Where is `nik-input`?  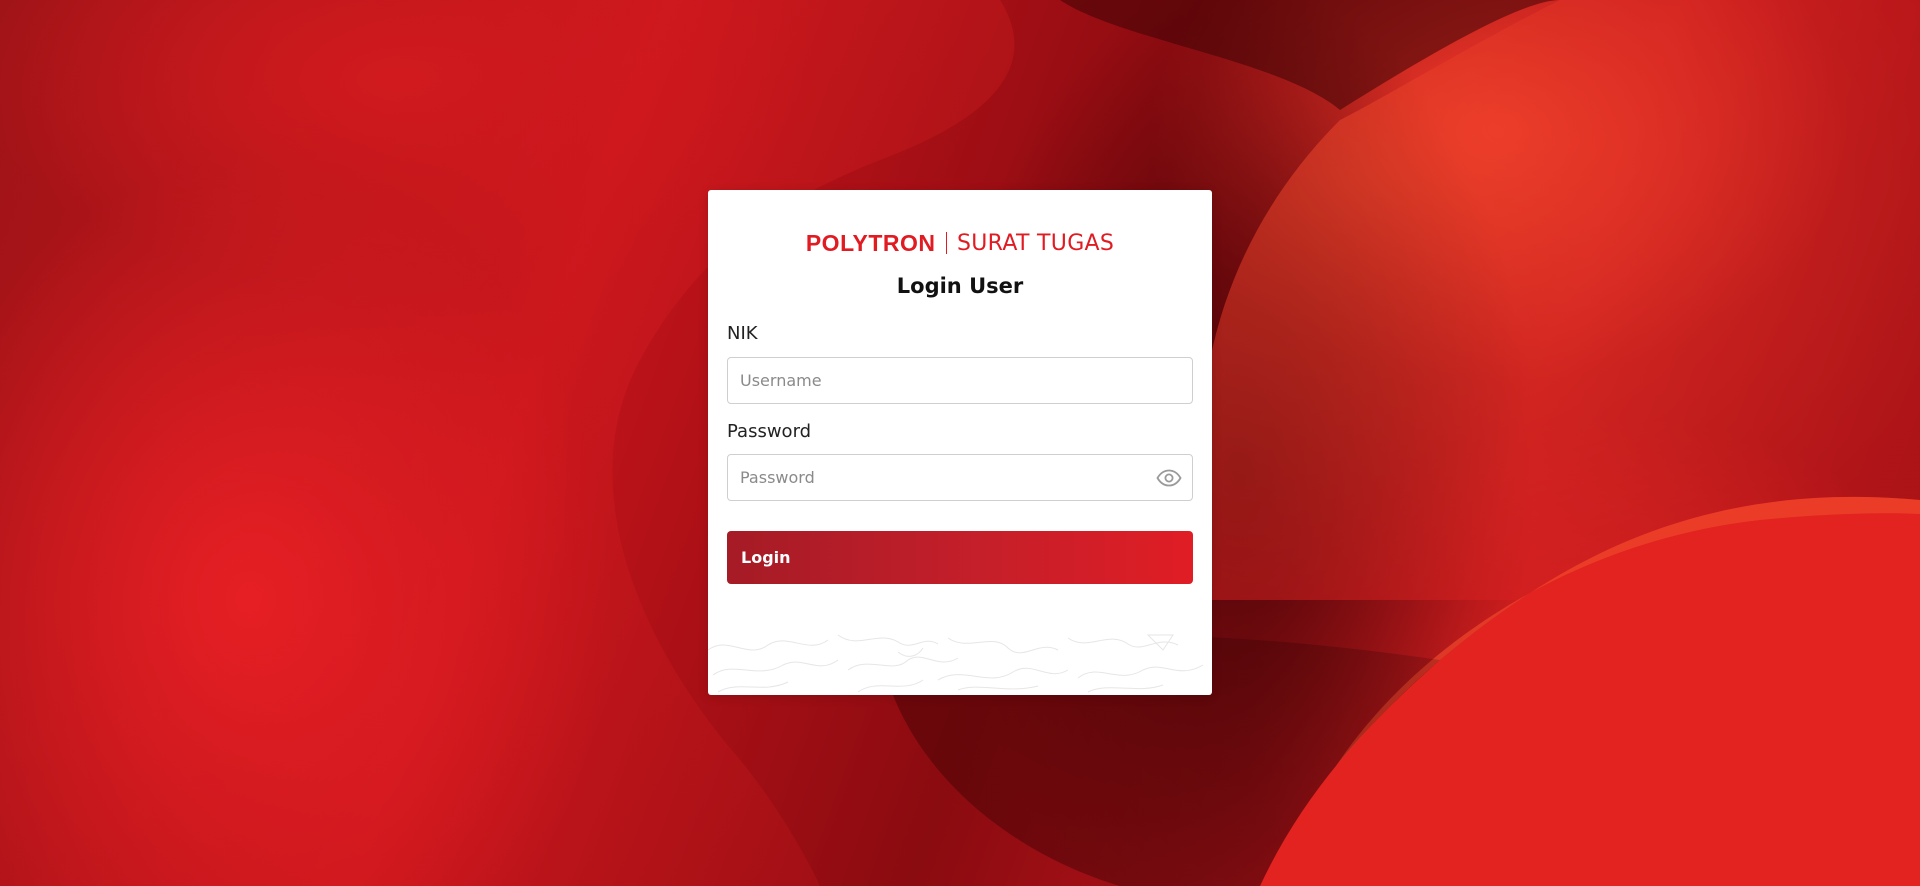
nik-input is located at coordinates (960, 380).